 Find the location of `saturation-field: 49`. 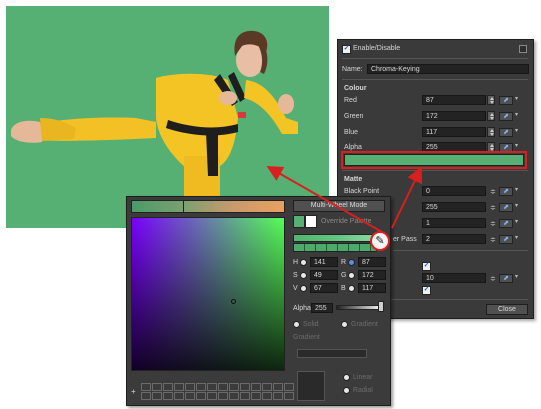

saturation-field: 49 is located at coordinates (324, 275).